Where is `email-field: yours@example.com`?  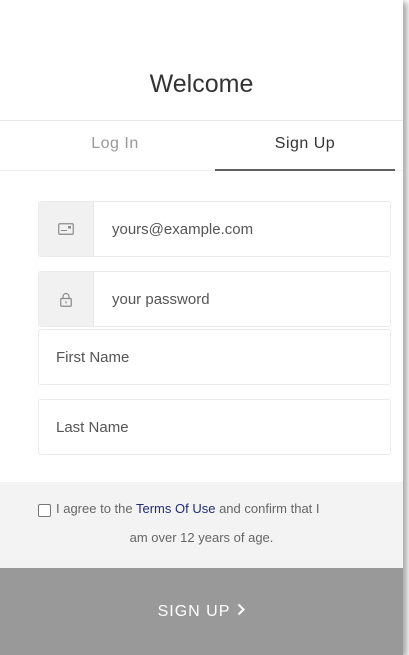
email-field: yours@example.com is located at coordinates (214, 229).